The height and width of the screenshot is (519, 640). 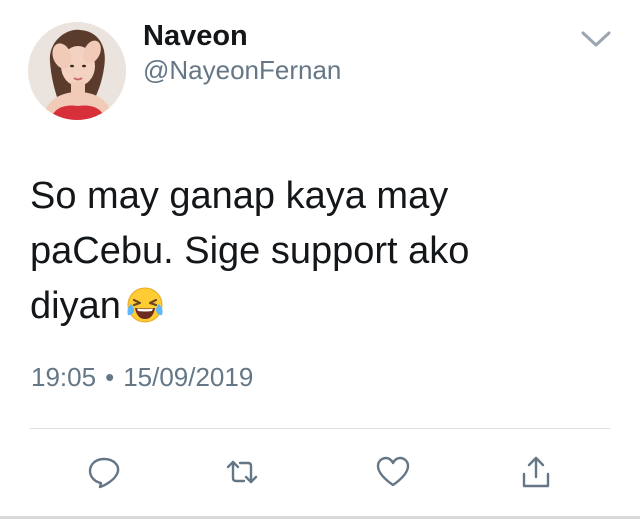 I want to click on tweet-text-line: paCebu. Sige support ako, so click(x=250, y=251).